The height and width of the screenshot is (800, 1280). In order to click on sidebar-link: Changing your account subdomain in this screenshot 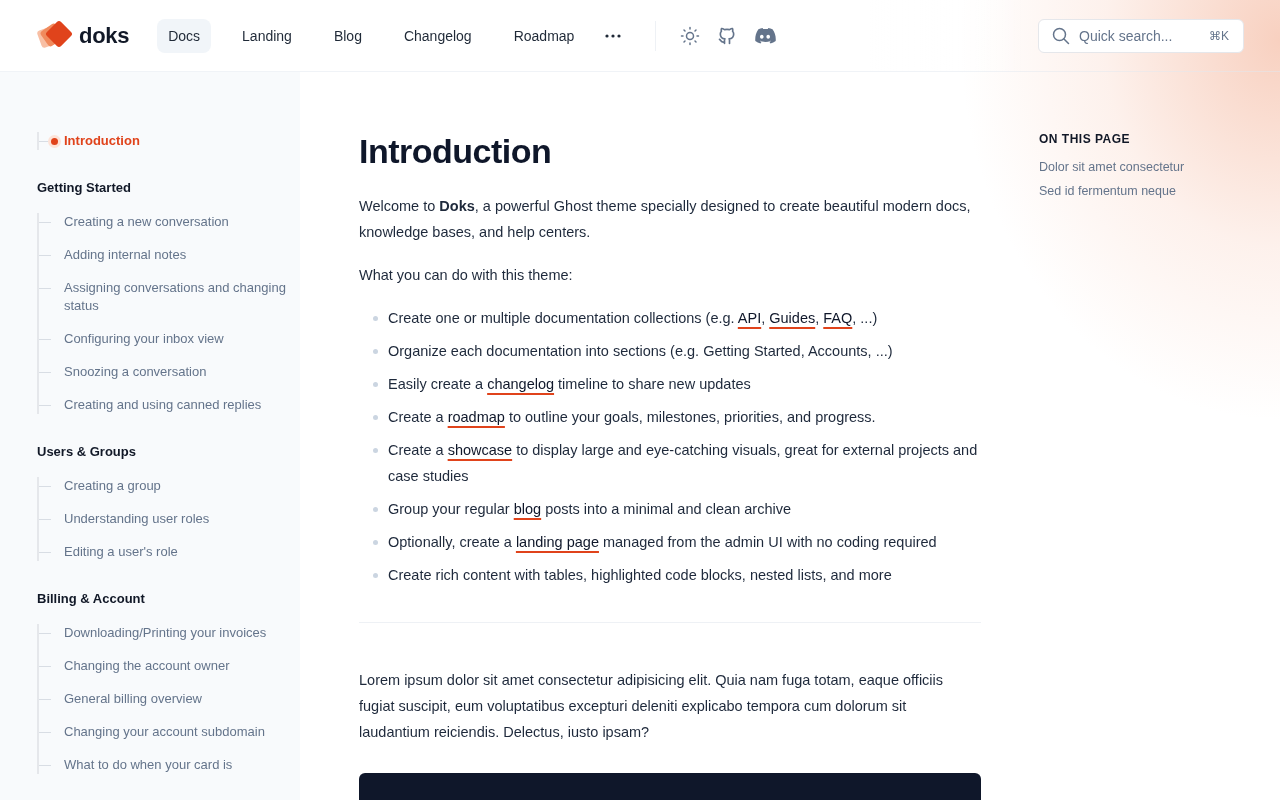, I will do `click(164, 732)`.